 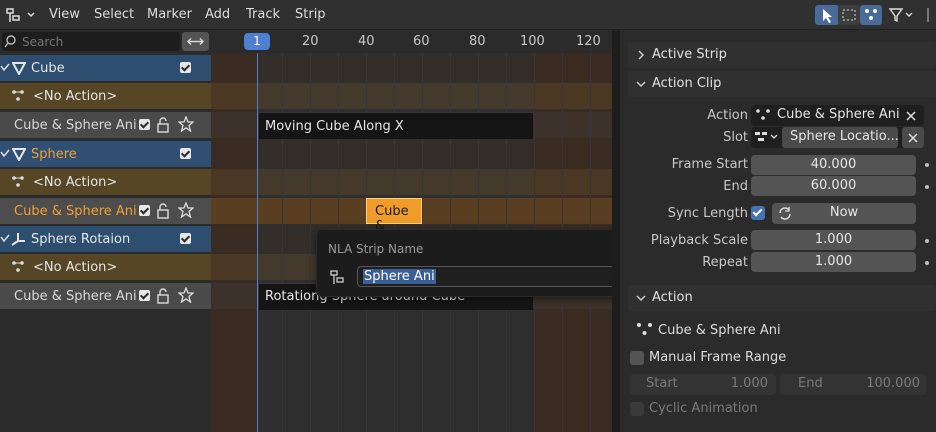 I want to click on search-input, so click(x=97, y=41).